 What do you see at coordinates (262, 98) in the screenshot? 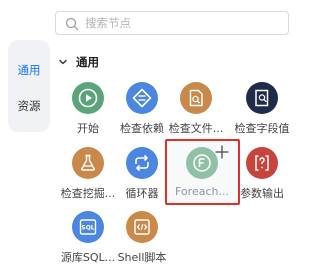
I see `field-check-icon` at bounding box center [262, 98].